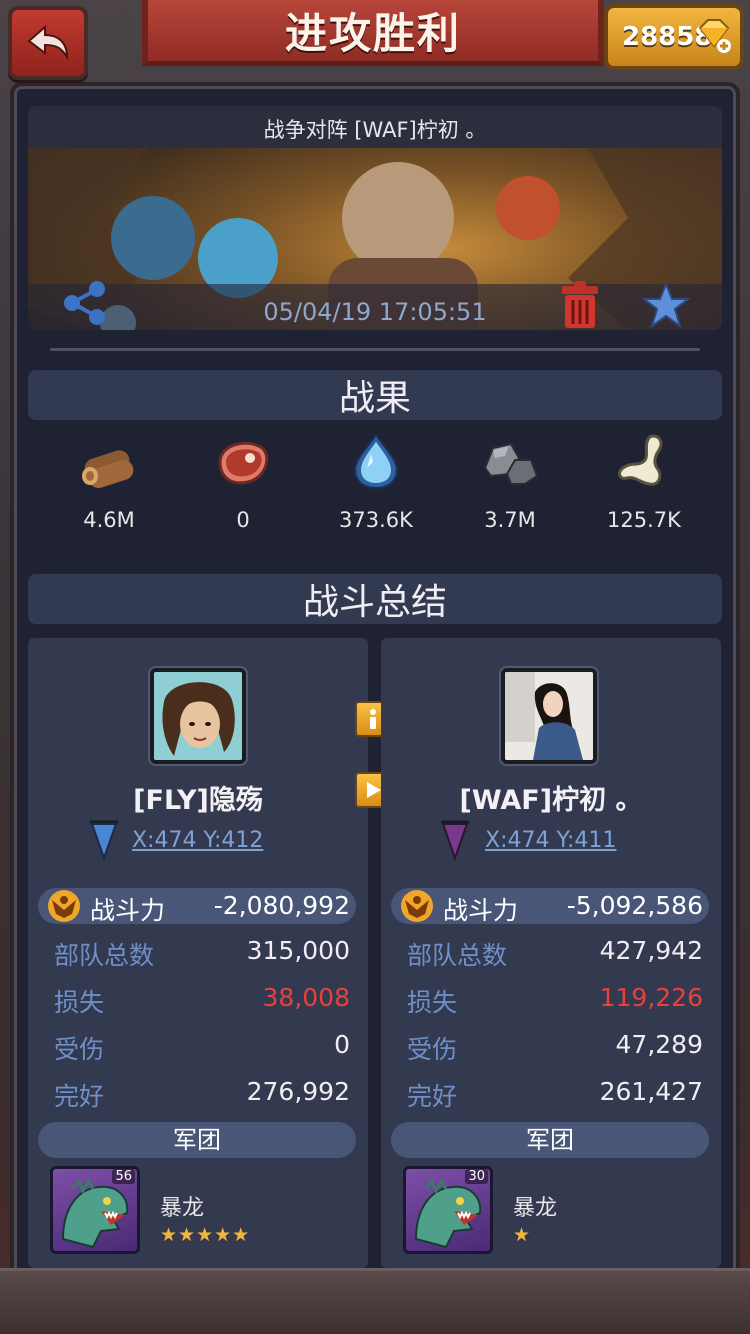 The image size is (750, 1334). Describe the element at coordinates (651, 997) in the screenshot. I see `stat-value: 119,226` at that location.